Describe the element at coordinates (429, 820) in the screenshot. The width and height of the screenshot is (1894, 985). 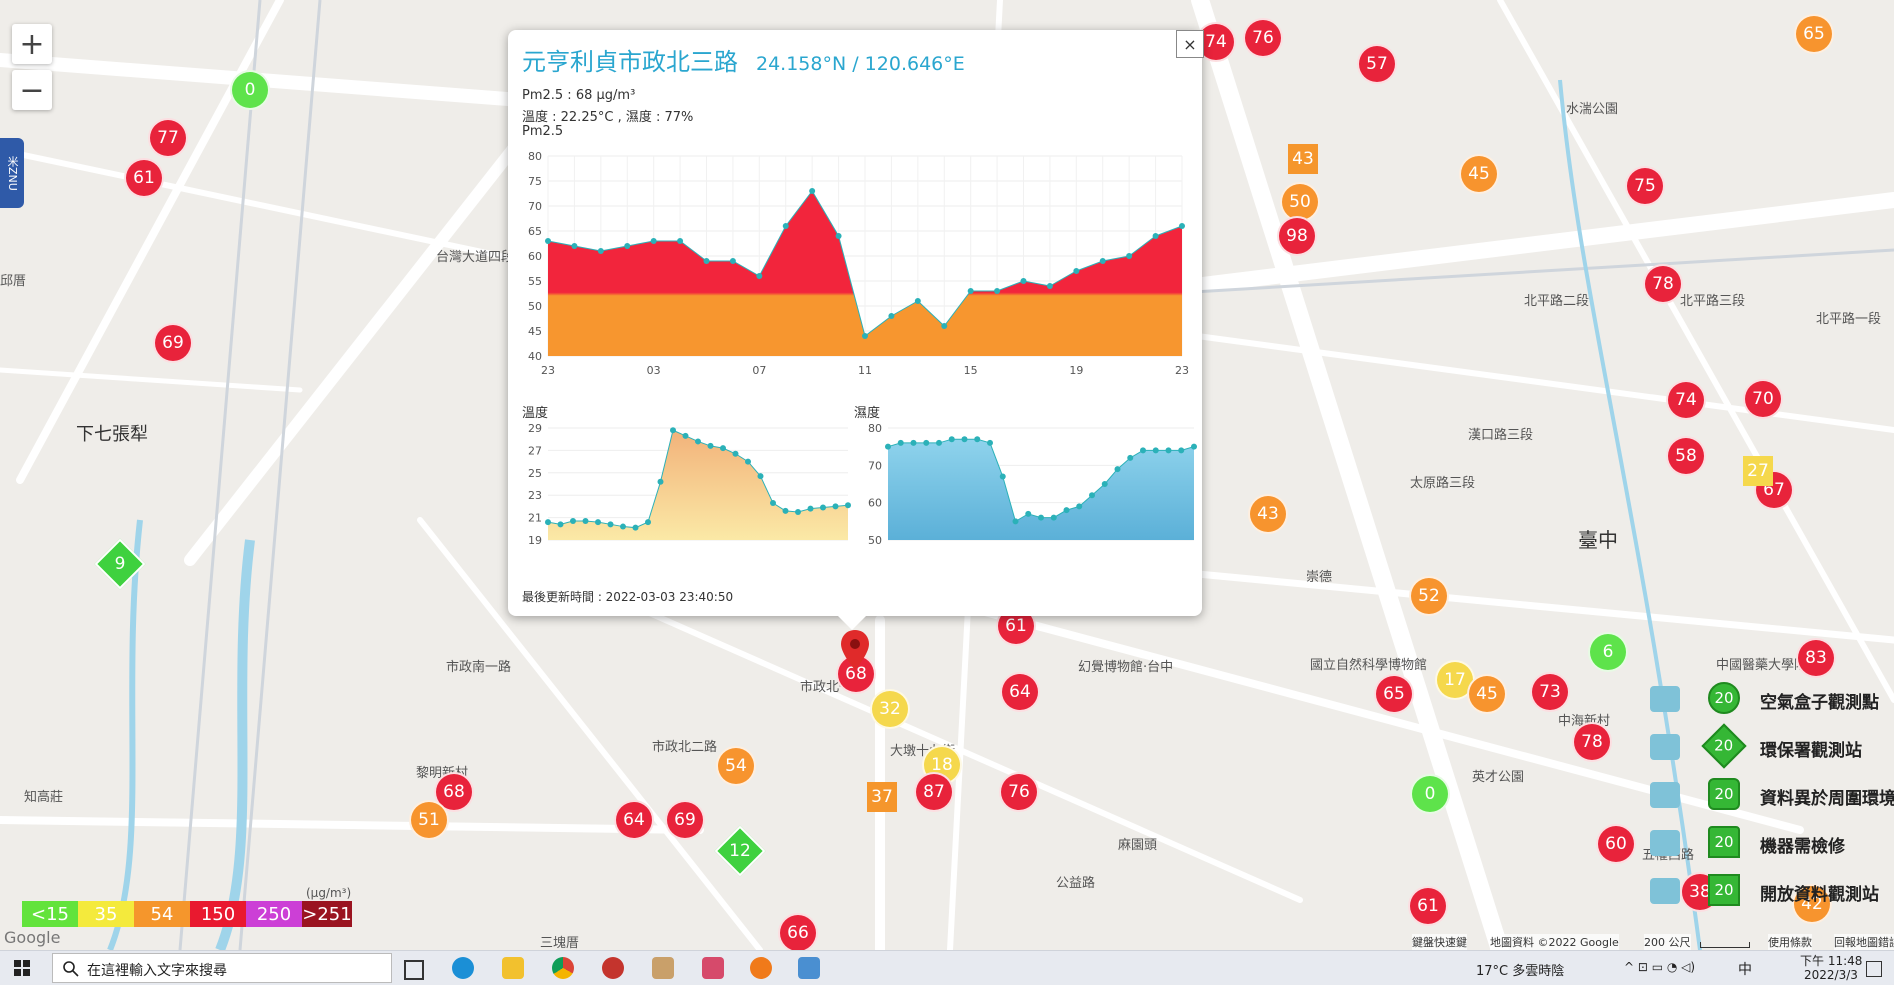
I see `station-marker: 51` at that location.